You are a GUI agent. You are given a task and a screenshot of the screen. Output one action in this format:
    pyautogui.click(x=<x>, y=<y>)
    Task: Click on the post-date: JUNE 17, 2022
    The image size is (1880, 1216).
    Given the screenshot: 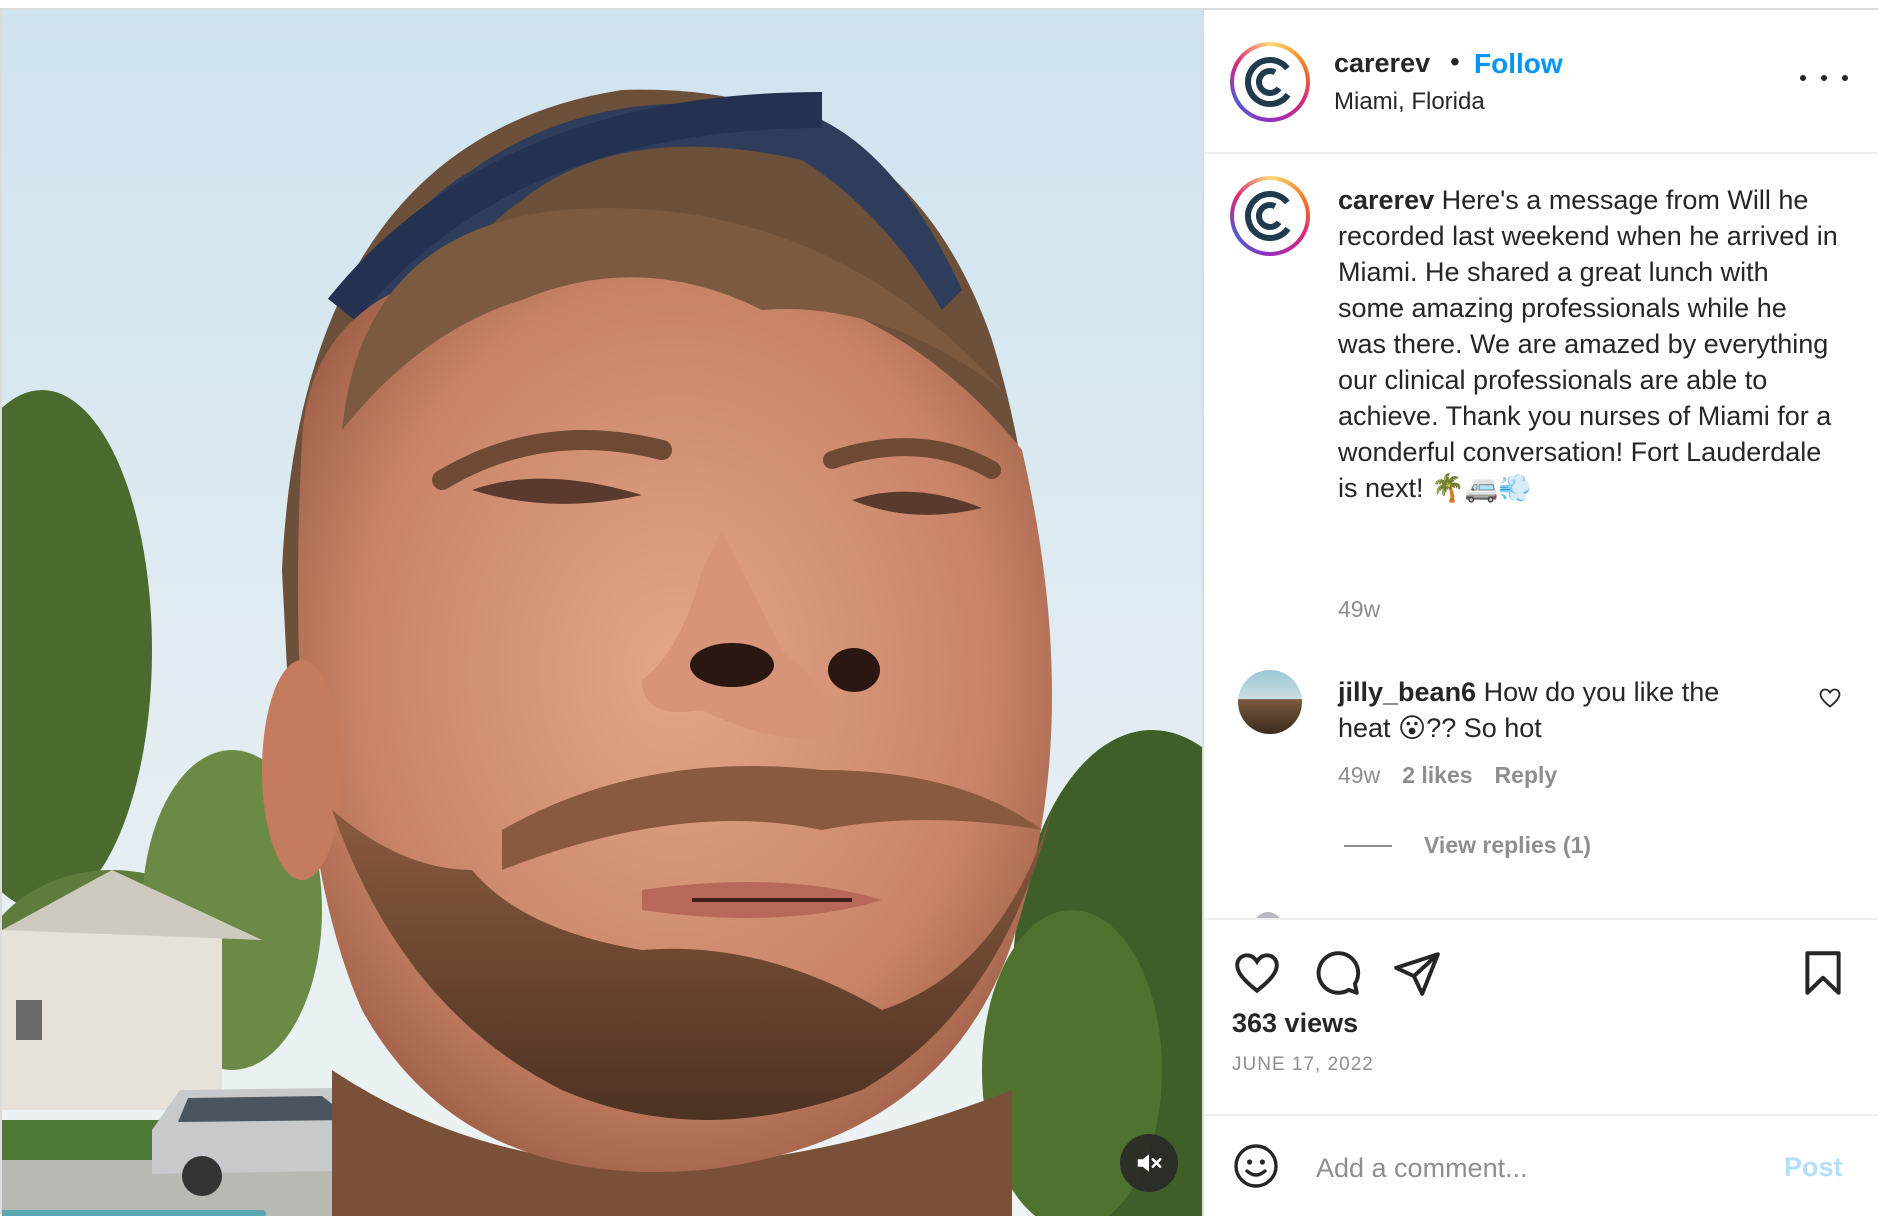 What is the action you would take?
    pyautogui.click(x=1303, y=1065)
    